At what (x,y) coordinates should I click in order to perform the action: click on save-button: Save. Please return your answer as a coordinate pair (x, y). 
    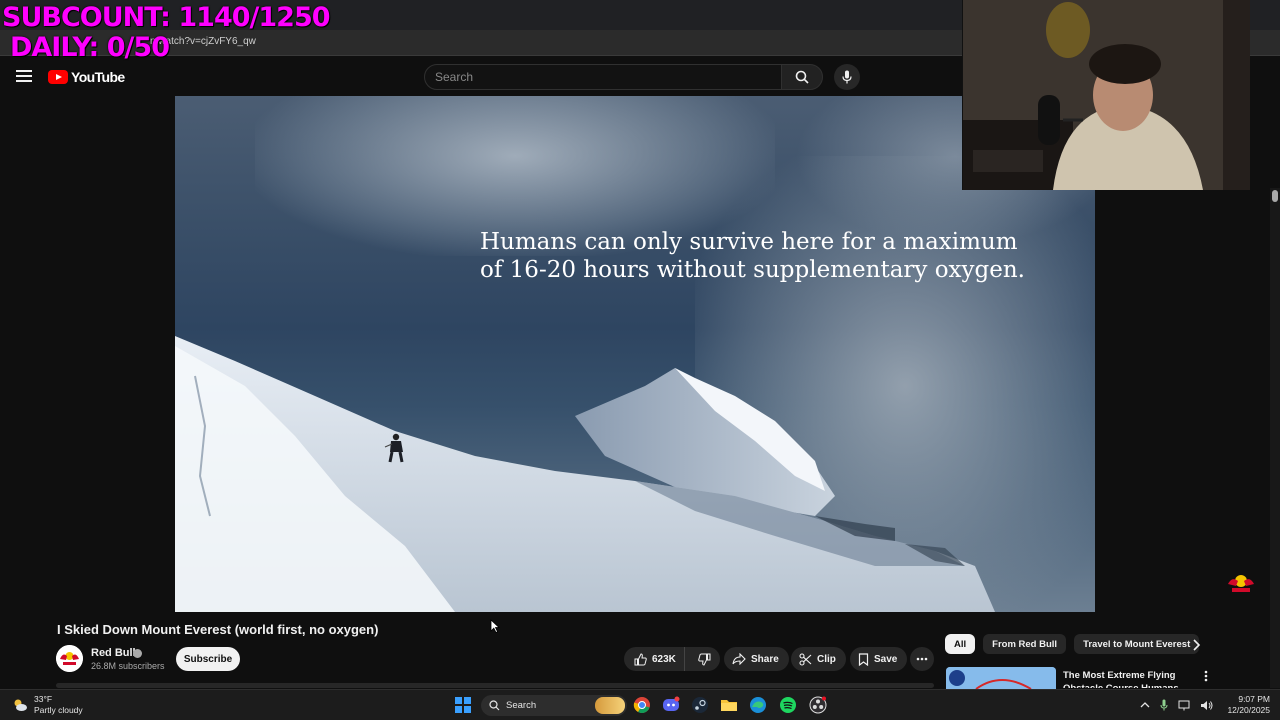
    Looking at the image, I should click on (879, 659).